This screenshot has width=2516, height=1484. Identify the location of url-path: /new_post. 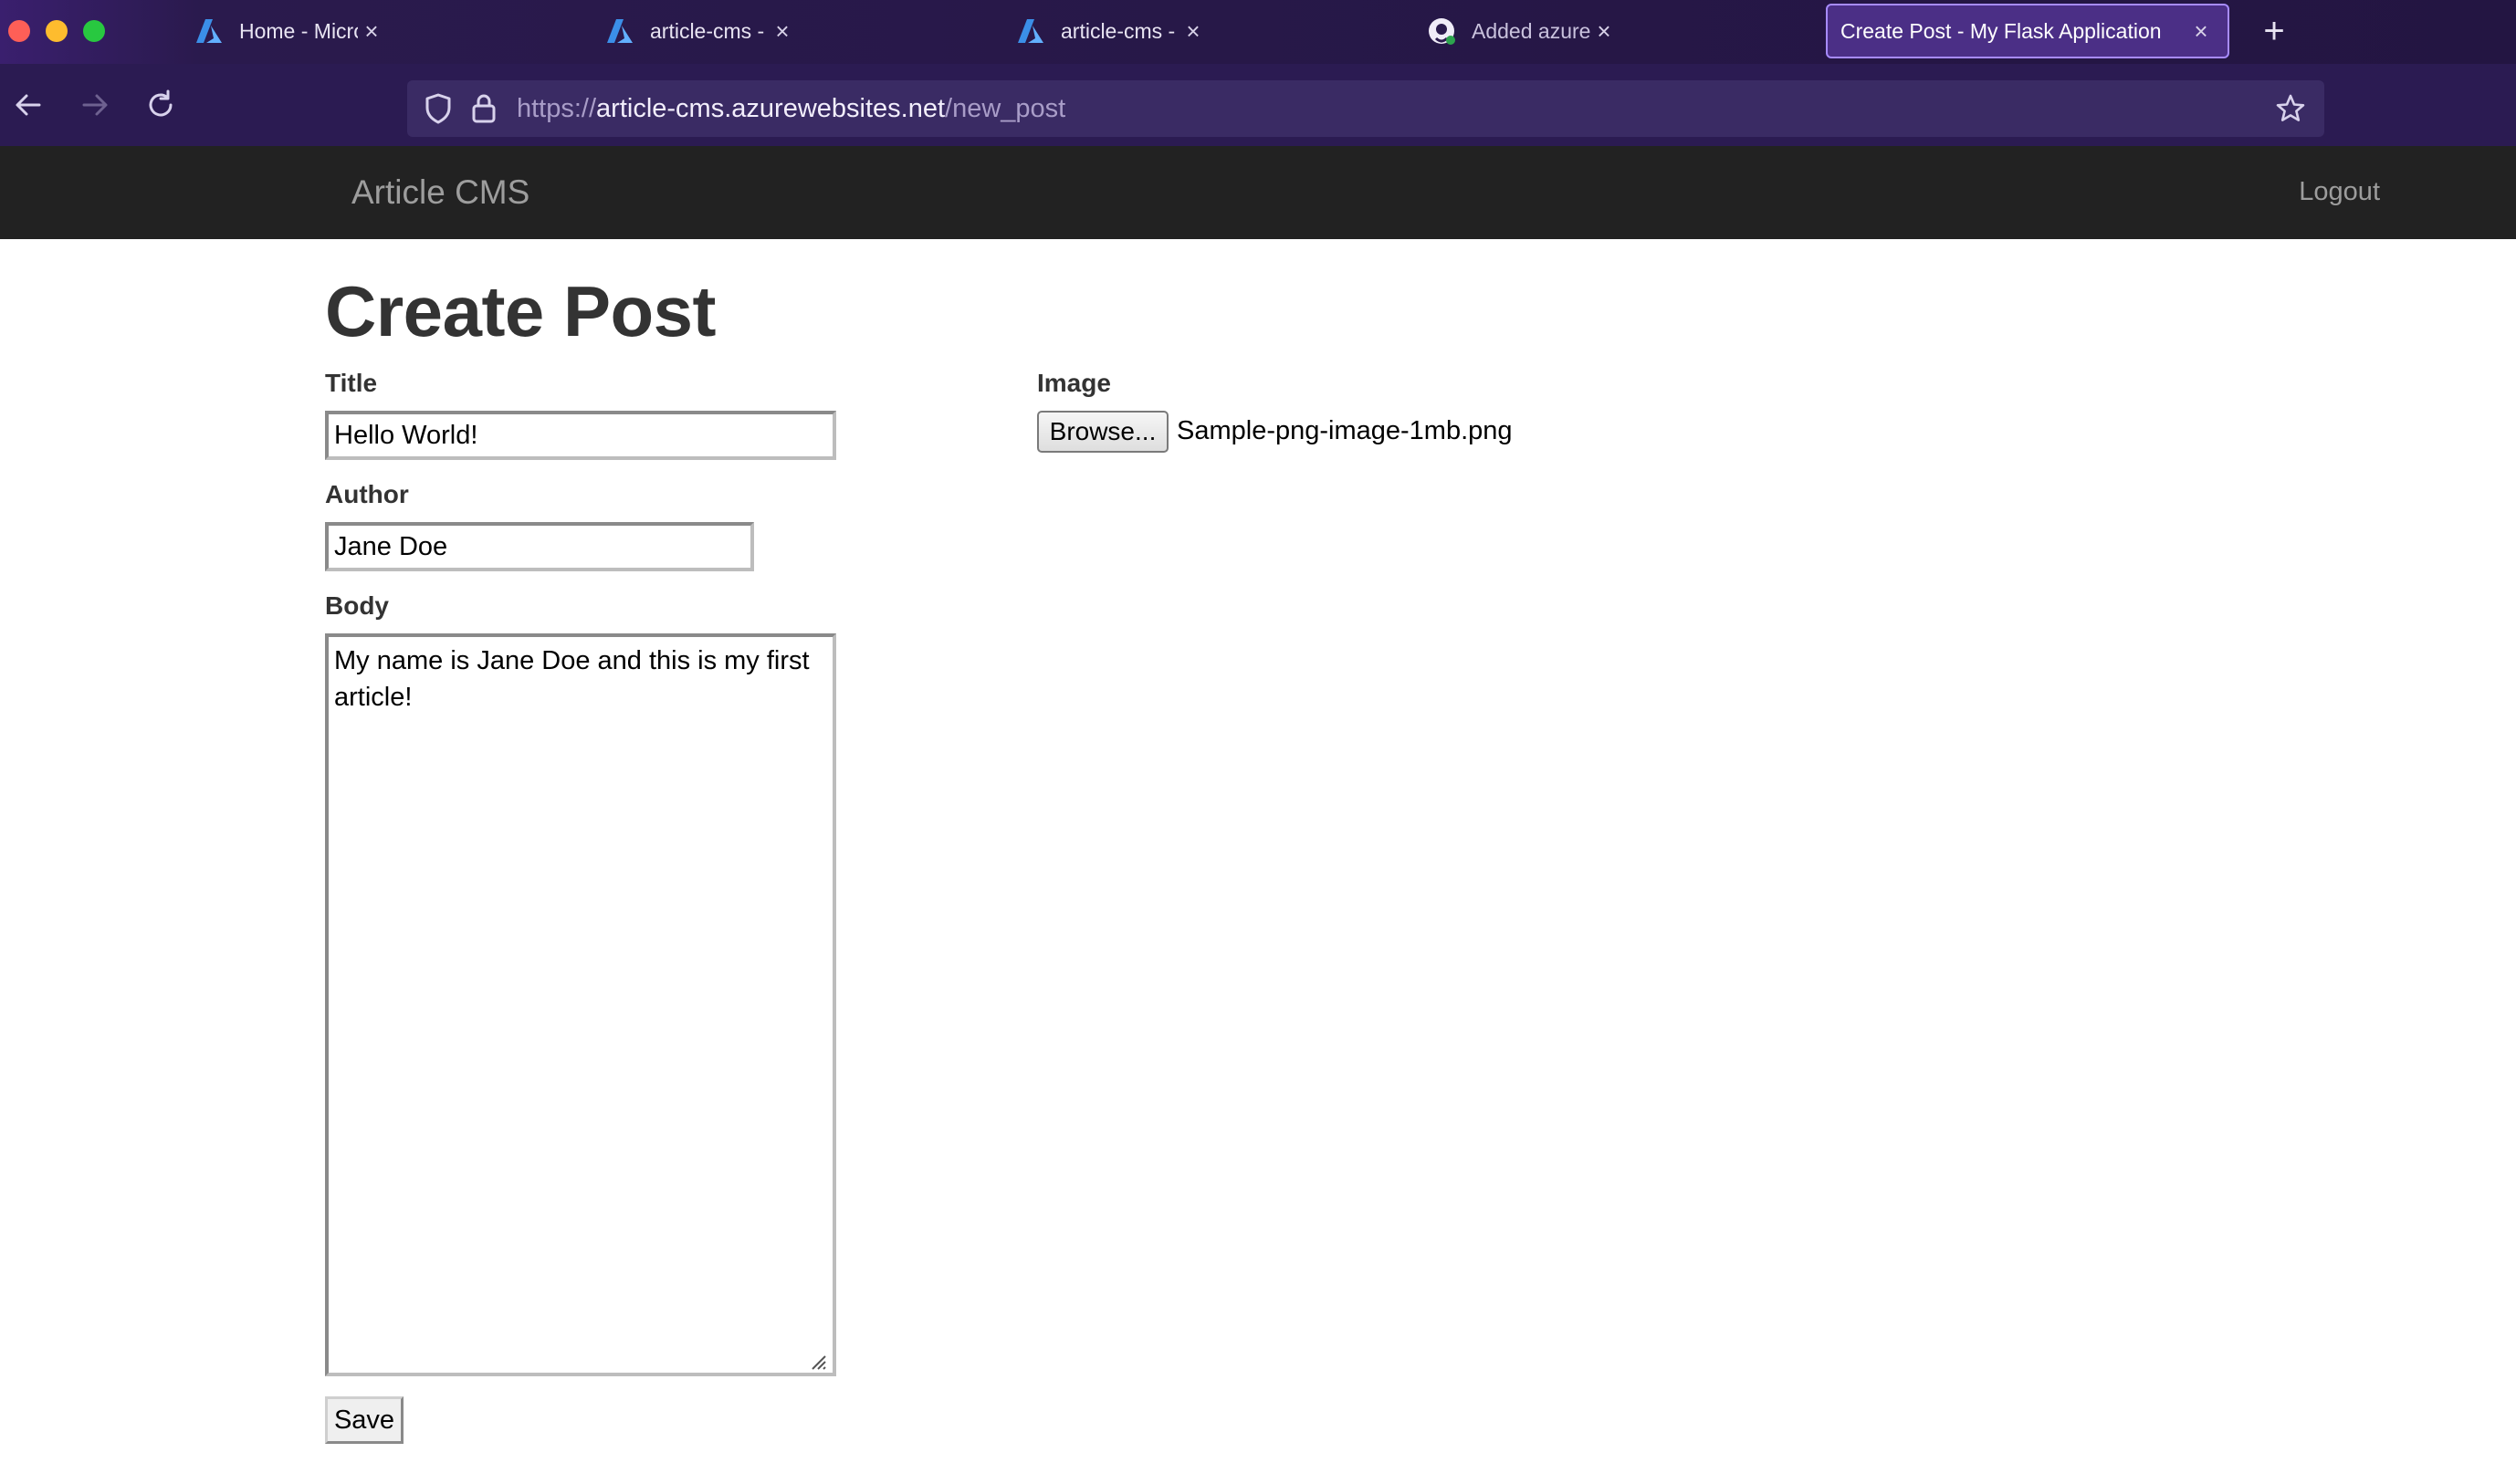
(1005, 108).